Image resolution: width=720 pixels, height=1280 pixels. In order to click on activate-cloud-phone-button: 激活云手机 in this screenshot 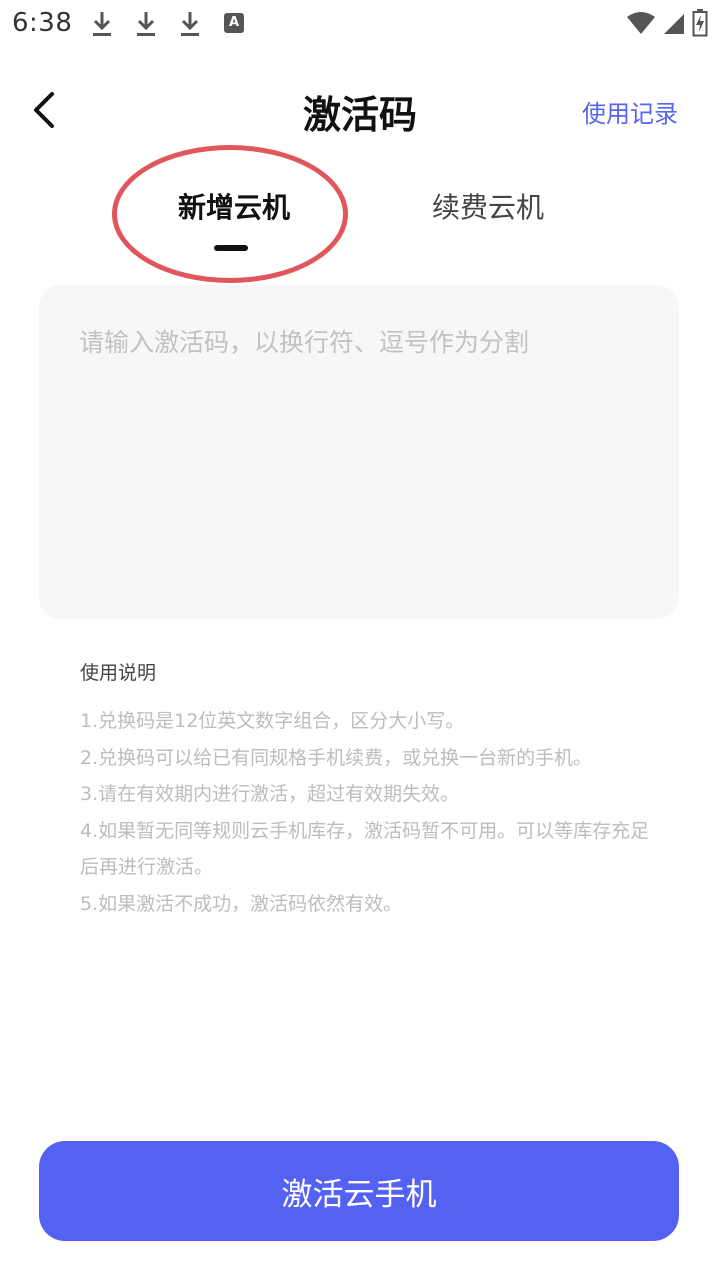, I will do `click(359, 1191)`.